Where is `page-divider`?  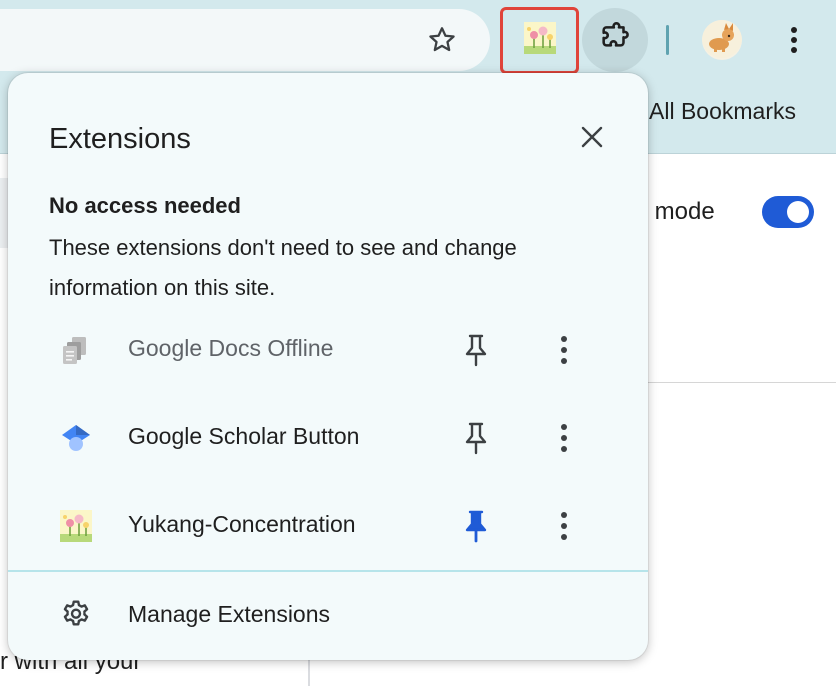
page-divider is located at coordinates (742, 382).